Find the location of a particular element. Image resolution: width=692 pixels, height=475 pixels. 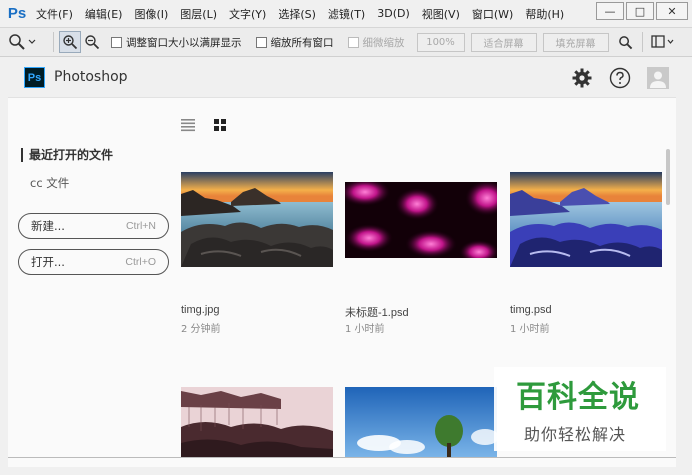

seascape-pink-thumbnail is located at coordinates (257, 422).